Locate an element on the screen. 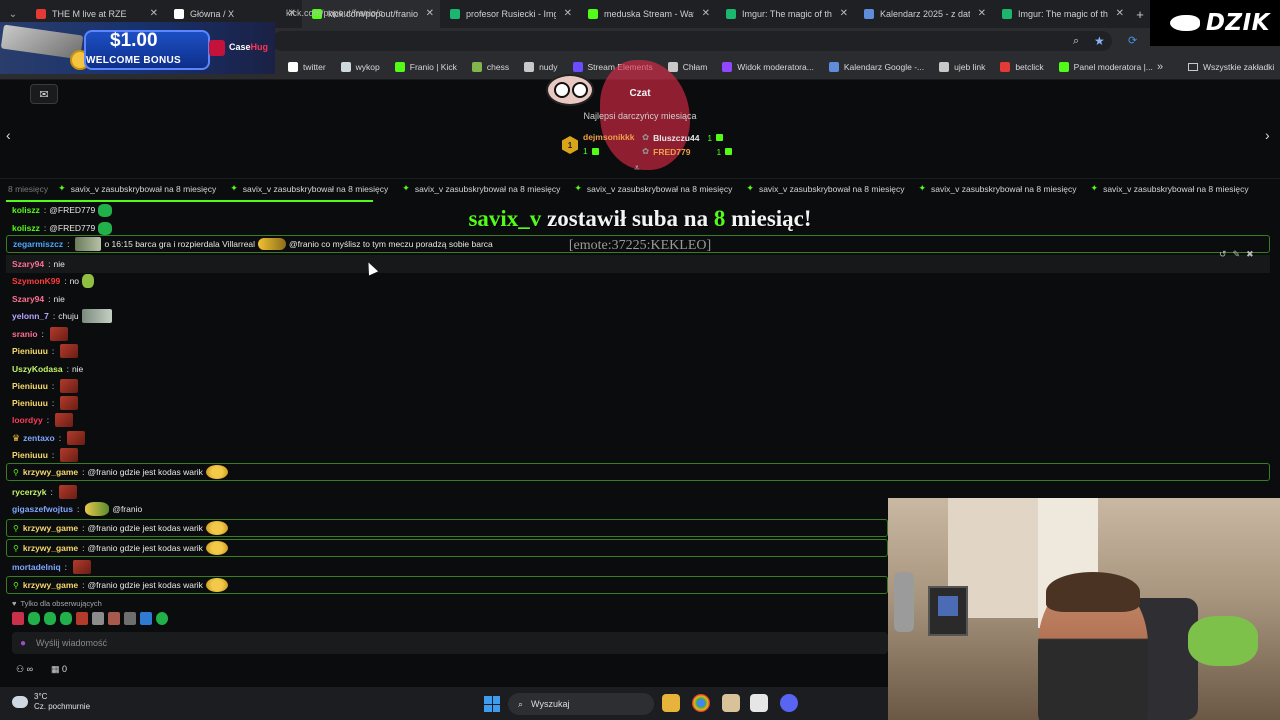  chat-username: zentaxo is located at coordinates (39, 438).